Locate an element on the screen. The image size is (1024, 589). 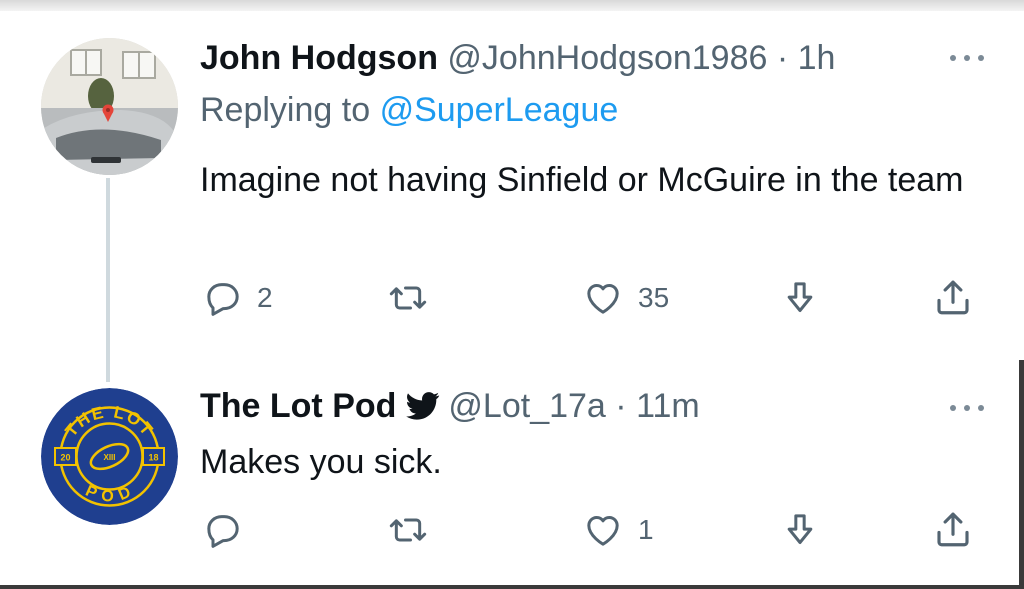
like-button: 35 is located at coordinates (625, 298).